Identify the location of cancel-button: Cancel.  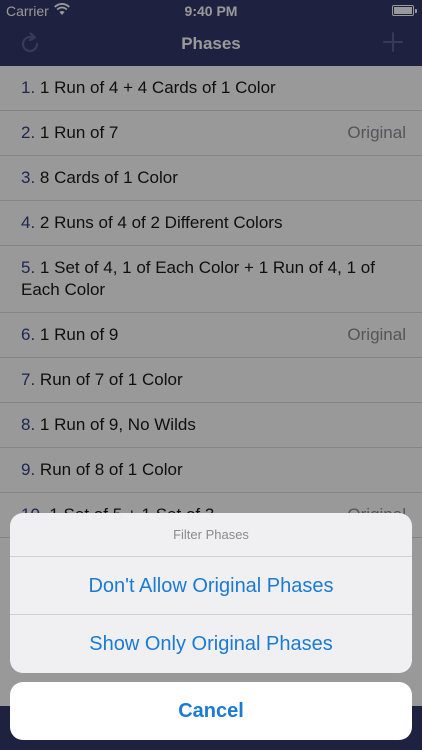
(211, 711).